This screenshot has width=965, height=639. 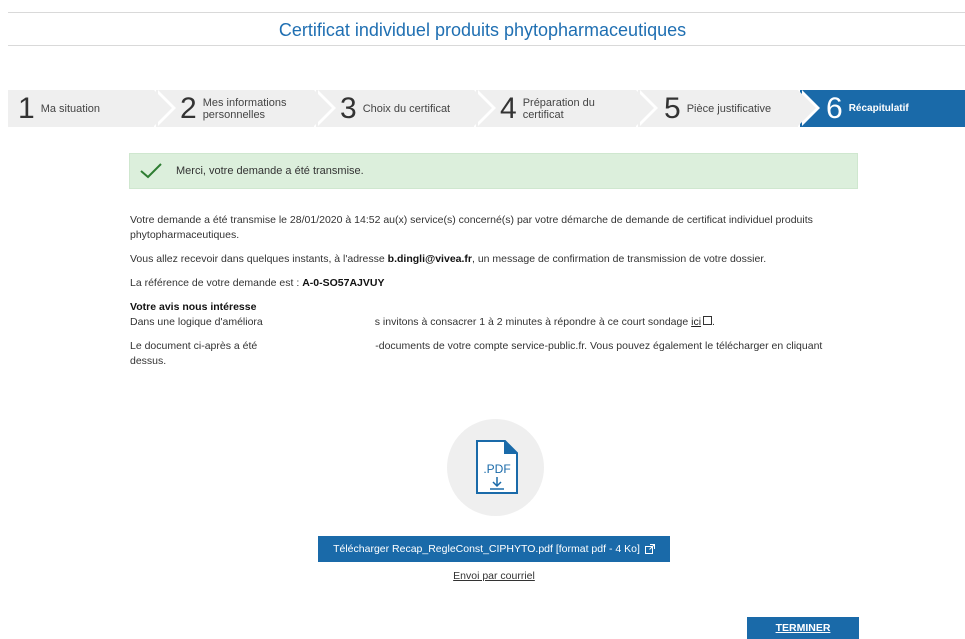 I want to click on title-divider, so click(x=486, y=45).